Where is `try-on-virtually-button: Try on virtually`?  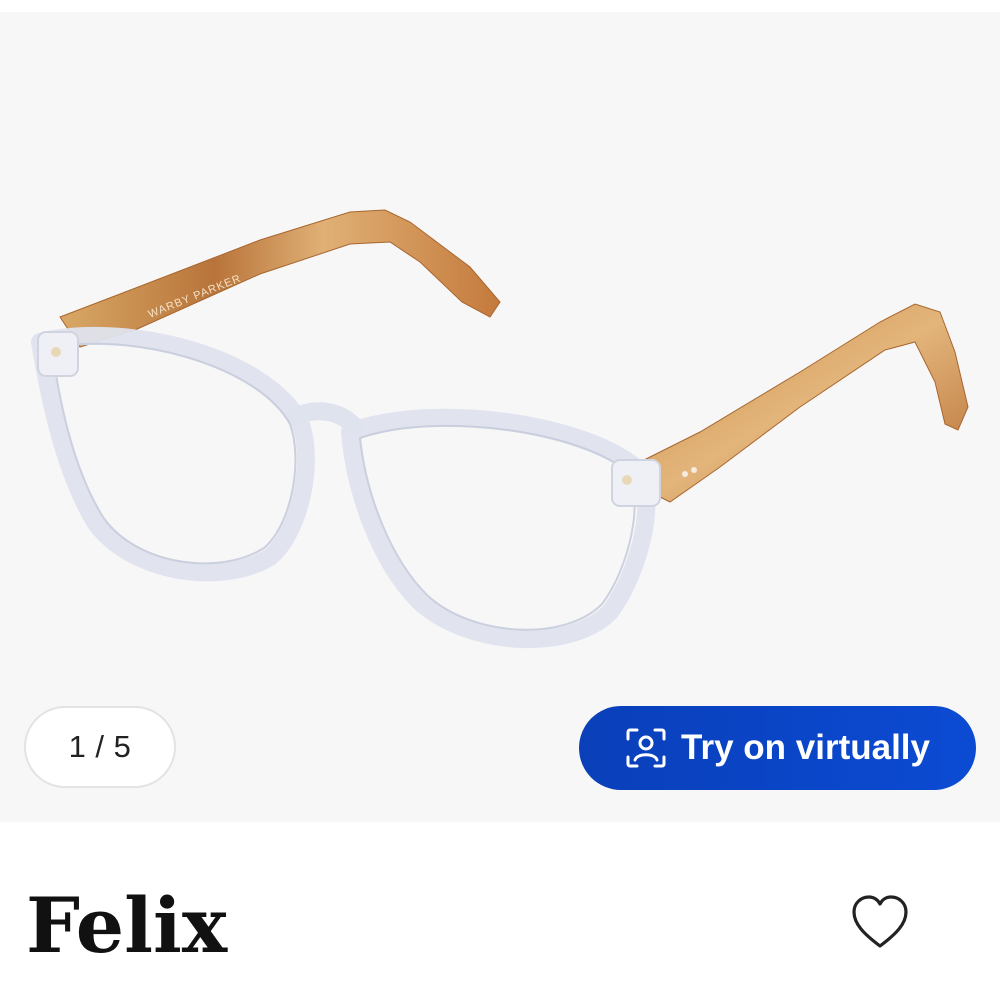
try-on-virtually-button: Try on virtually is located at coordinates (777, 748).